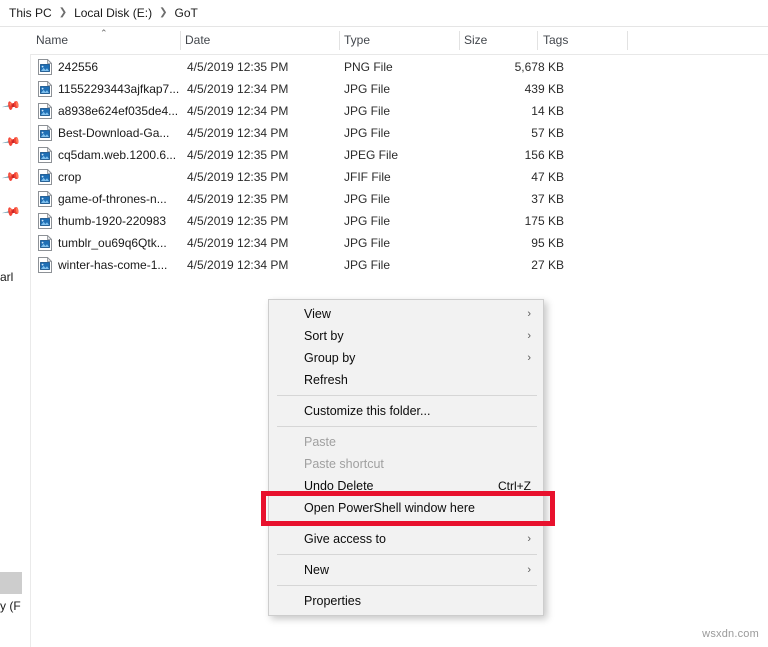  What do you see at coordinates (514, 486) in the screenshot?
I see `menu-item-shortcut: Ctrl+Z` at bounding box center [514, 486].